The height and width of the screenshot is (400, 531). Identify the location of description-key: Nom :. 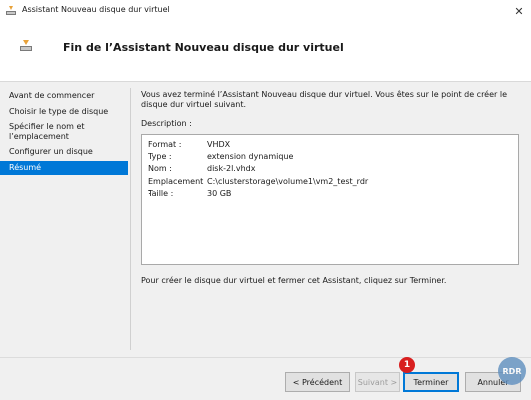
(160, 168).